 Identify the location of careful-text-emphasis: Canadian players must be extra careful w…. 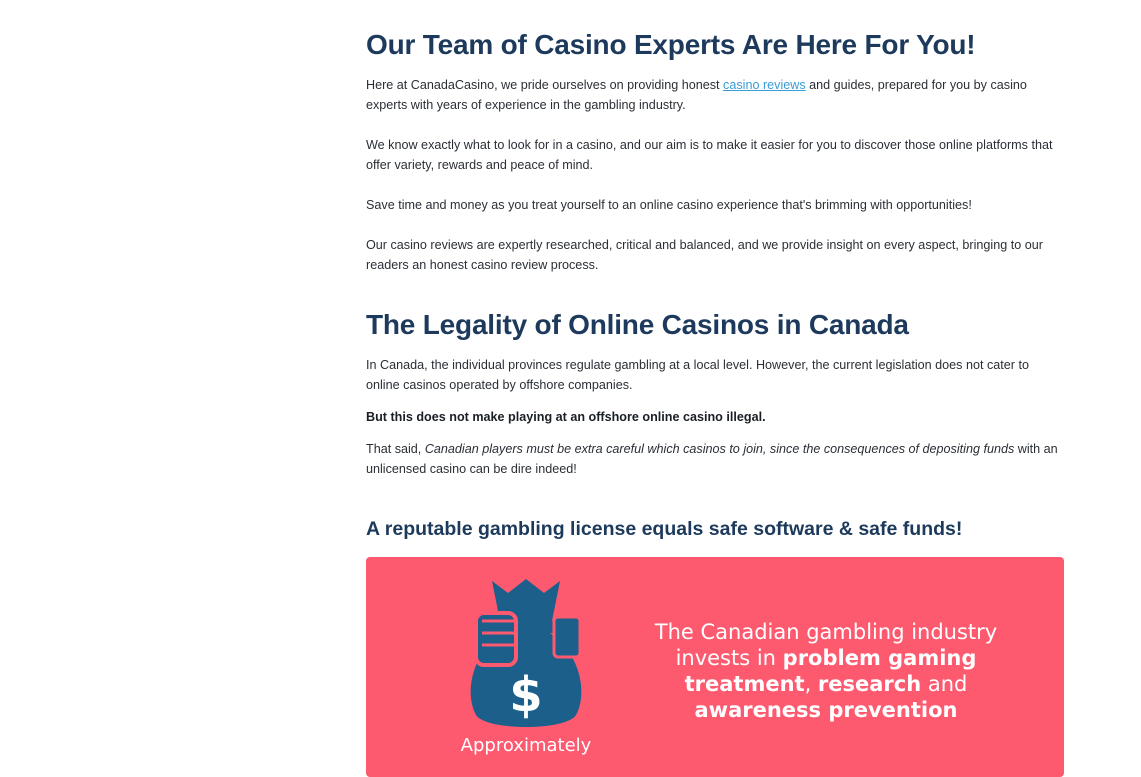
(719, 449).